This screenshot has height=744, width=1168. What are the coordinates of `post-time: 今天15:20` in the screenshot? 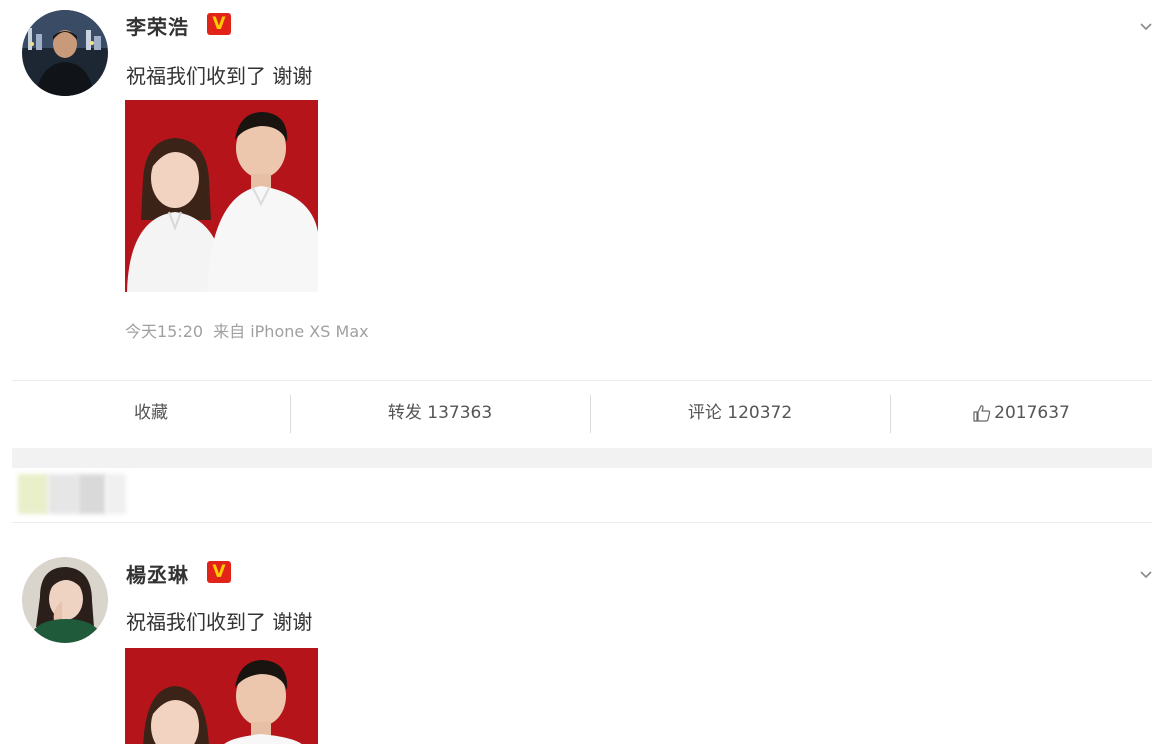 It's located at (164, 331).